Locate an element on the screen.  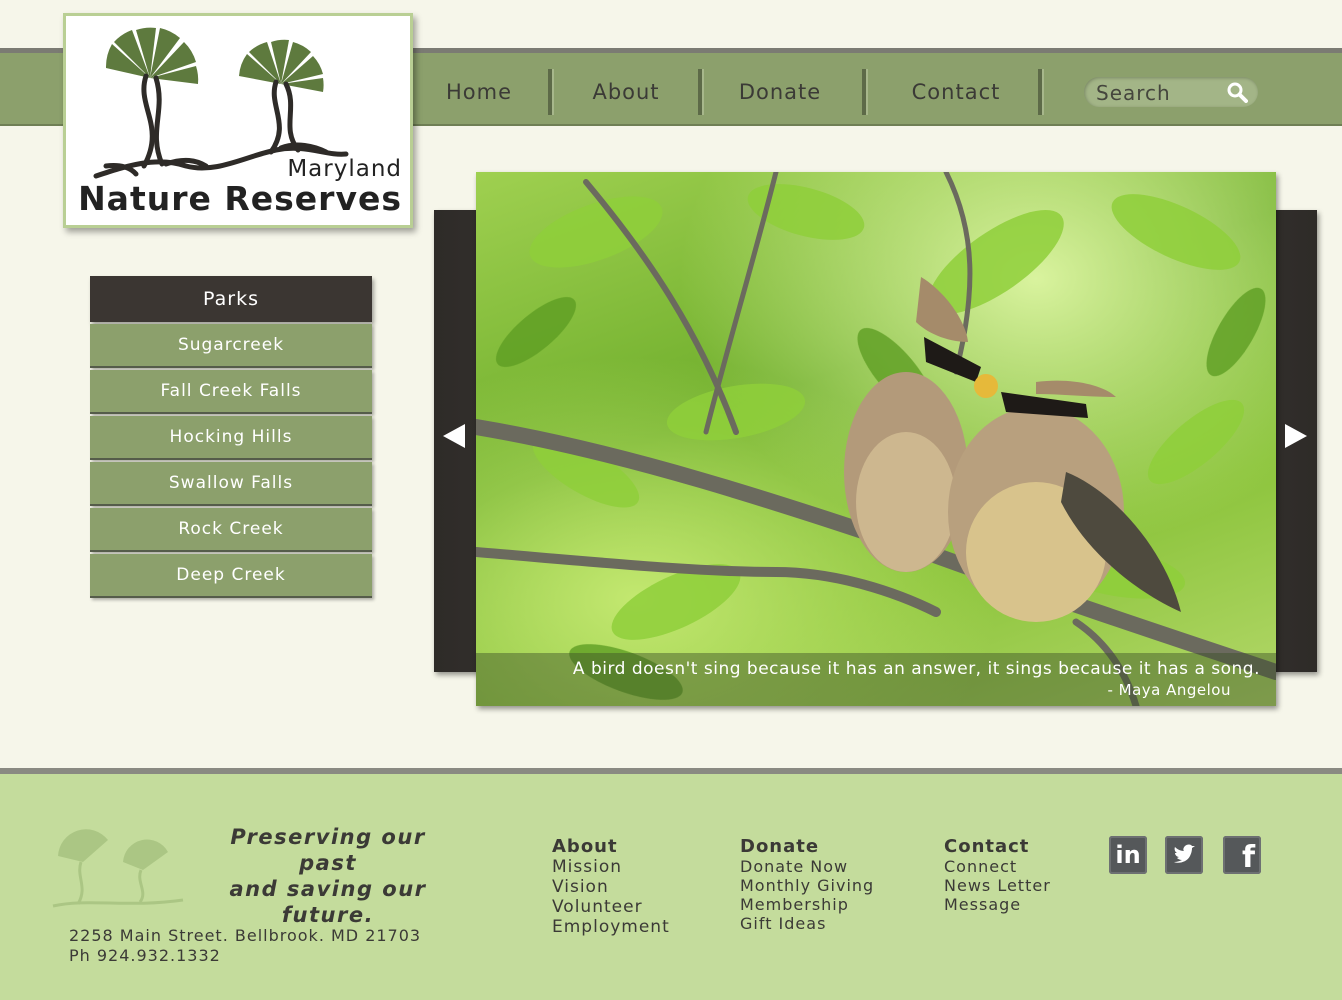
facebook-icon: f is located at coordinates (1242, 855).